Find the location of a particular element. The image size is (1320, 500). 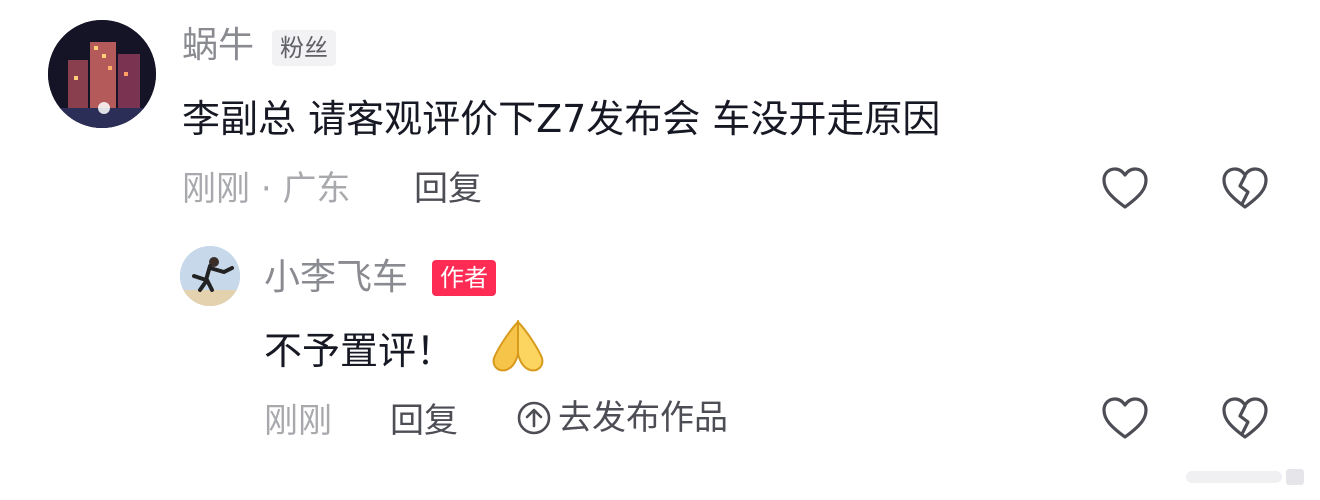

folded-hands-emoji-icon is located at coordinates (518, 346).